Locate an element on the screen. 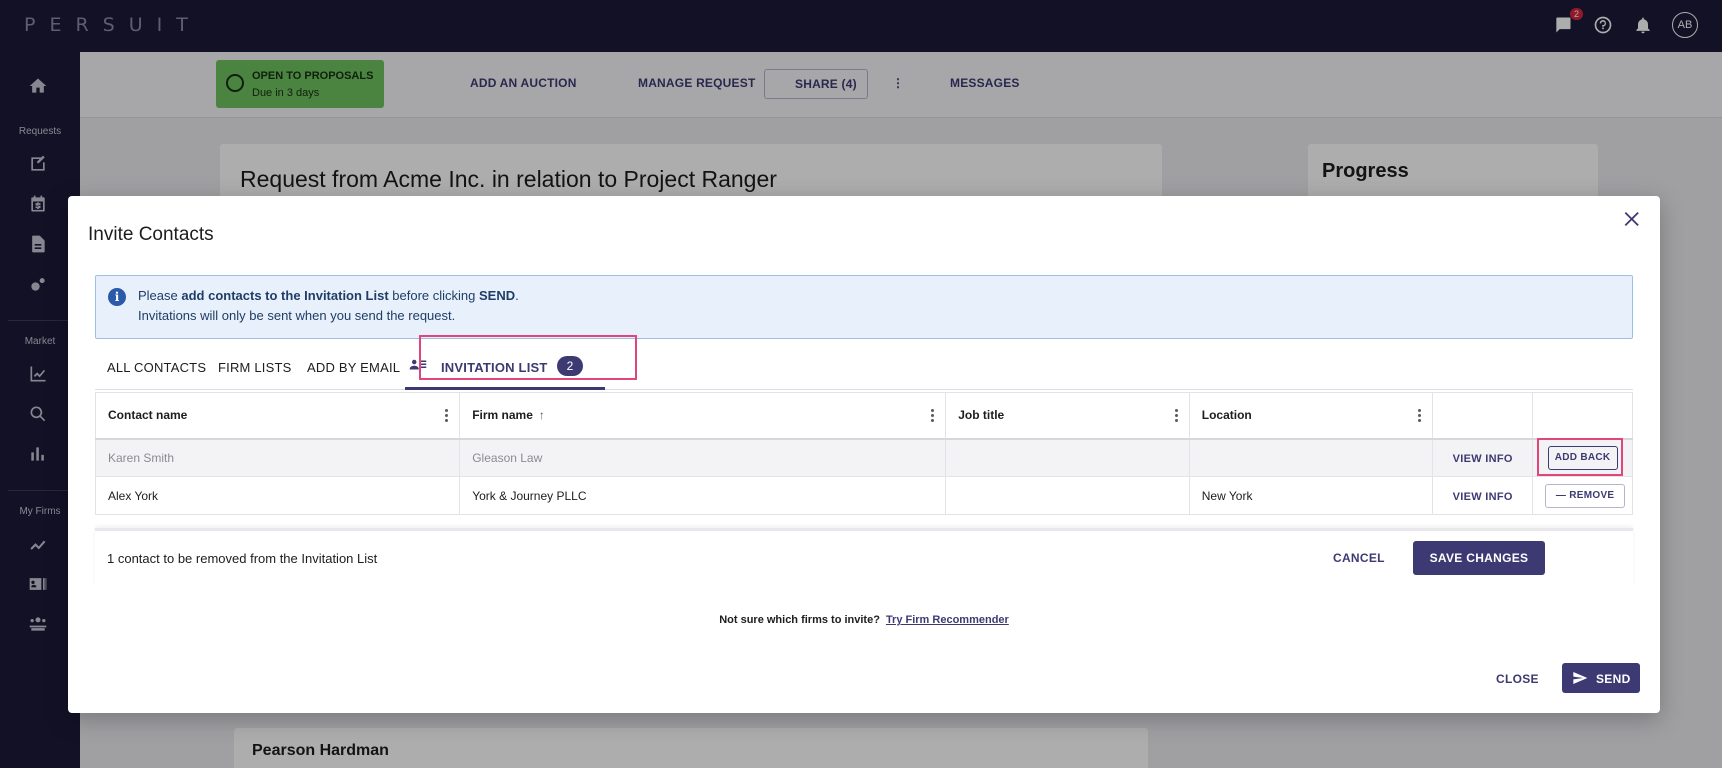  sort-ascending-icon: ↑ is located at coordinates (542, 415).